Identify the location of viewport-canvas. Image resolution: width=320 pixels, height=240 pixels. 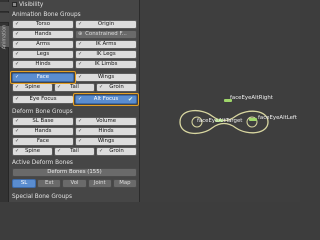
(224, 116).